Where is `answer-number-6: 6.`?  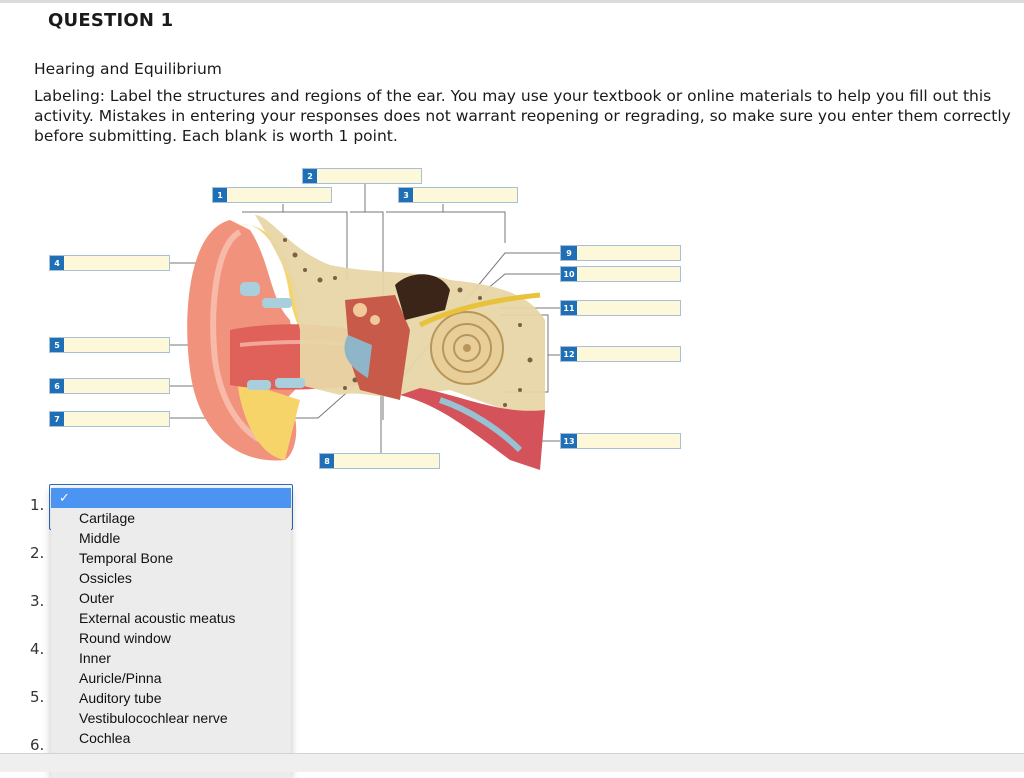 answer-number-6: 6. is located at coordinates (37, 745).